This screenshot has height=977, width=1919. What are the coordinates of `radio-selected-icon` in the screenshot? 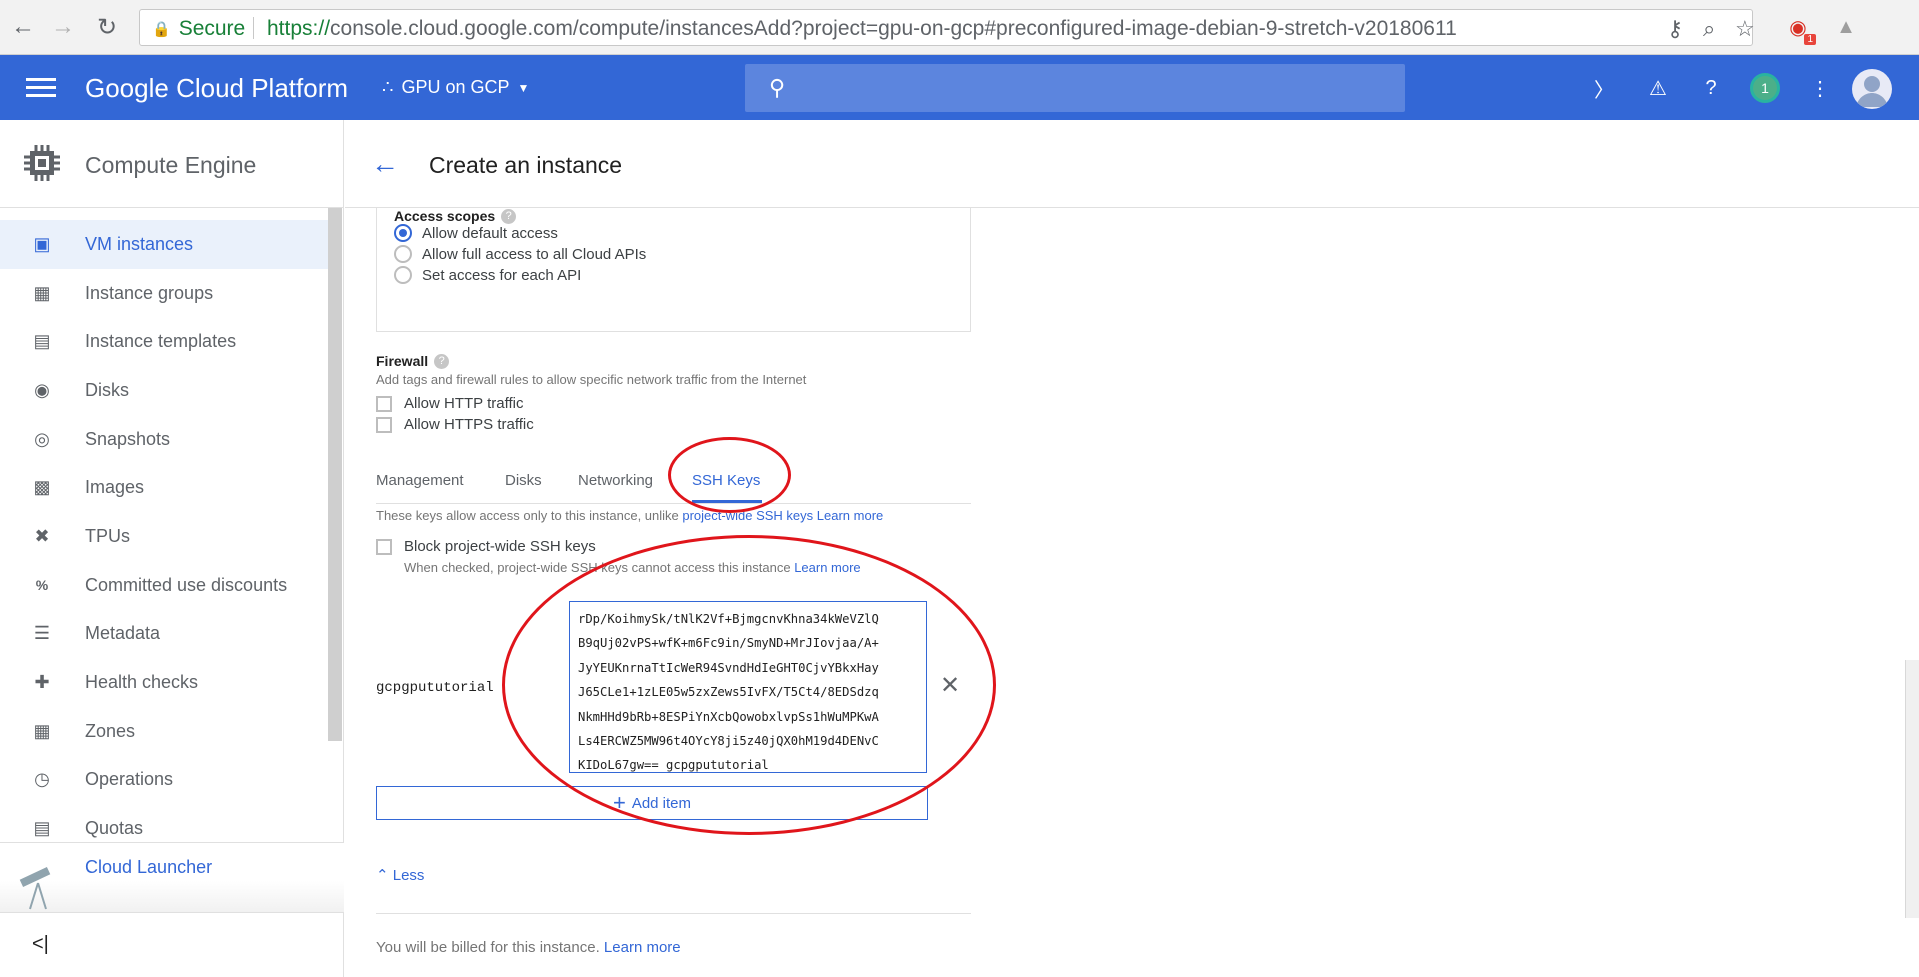 It's located at (403, 233).